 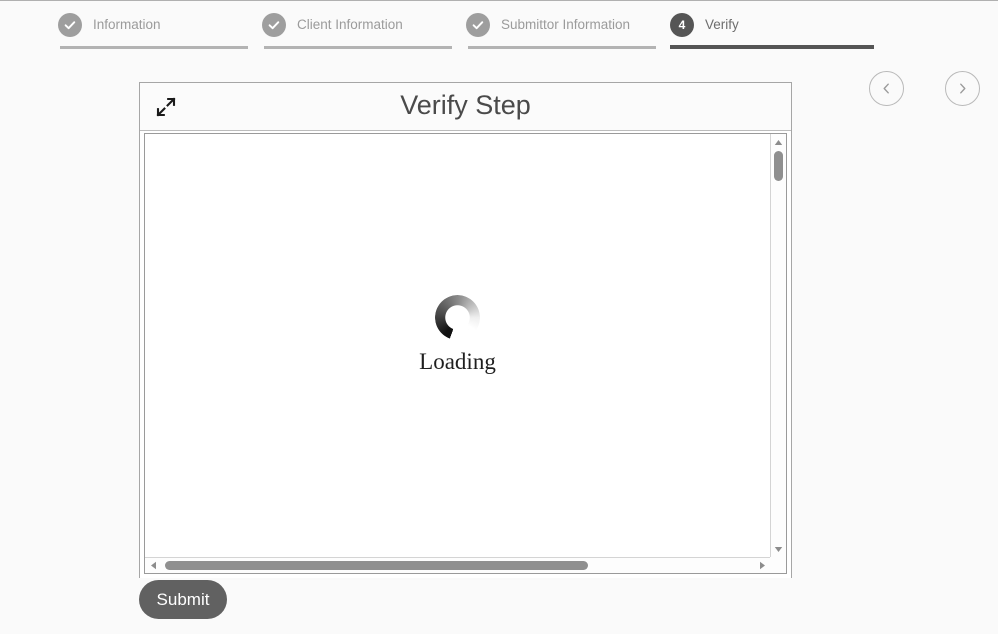 I want to click on panel-header: Verify Step, so click(x=465, y=107).